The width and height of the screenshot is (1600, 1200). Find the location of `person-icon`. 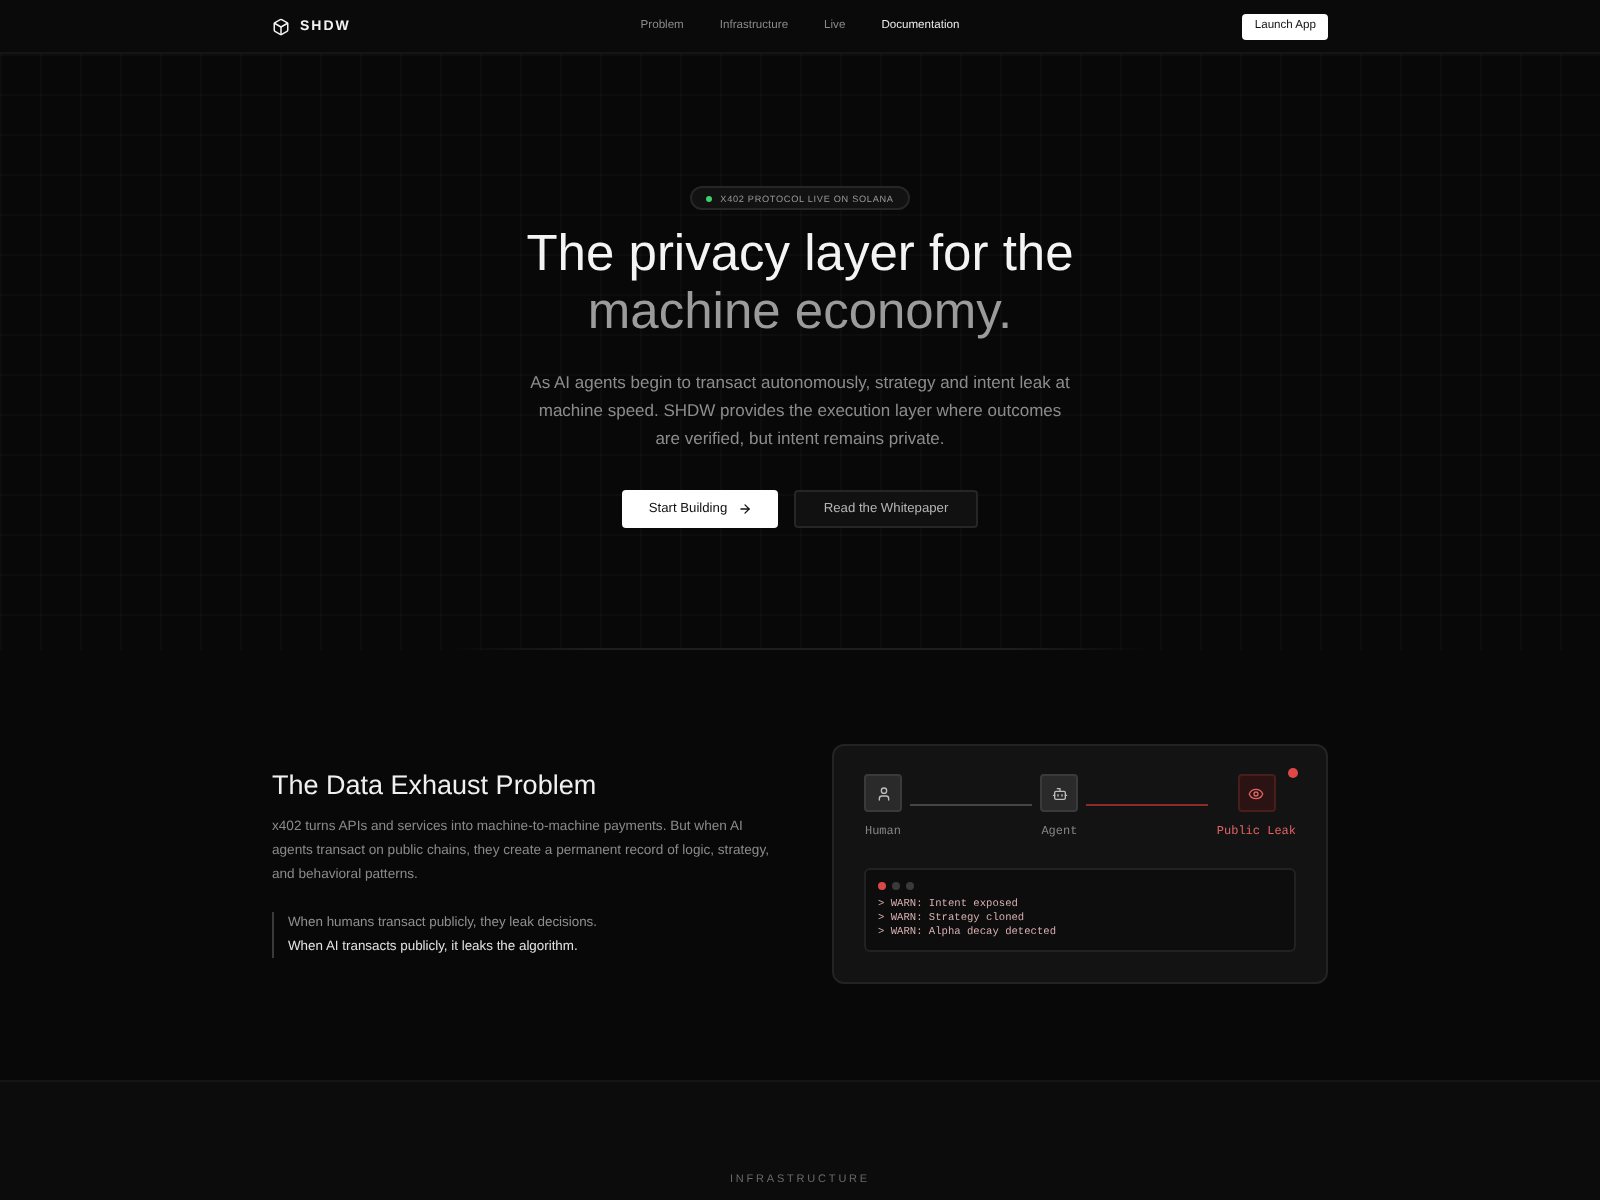

person-icon is located at coordinates (883, 793).